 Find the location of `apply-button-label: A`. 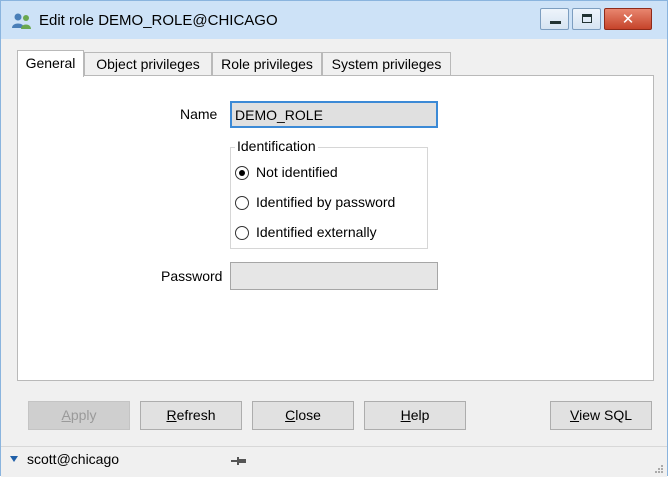

apply-button-label: A is located at coordinates (66, 415).